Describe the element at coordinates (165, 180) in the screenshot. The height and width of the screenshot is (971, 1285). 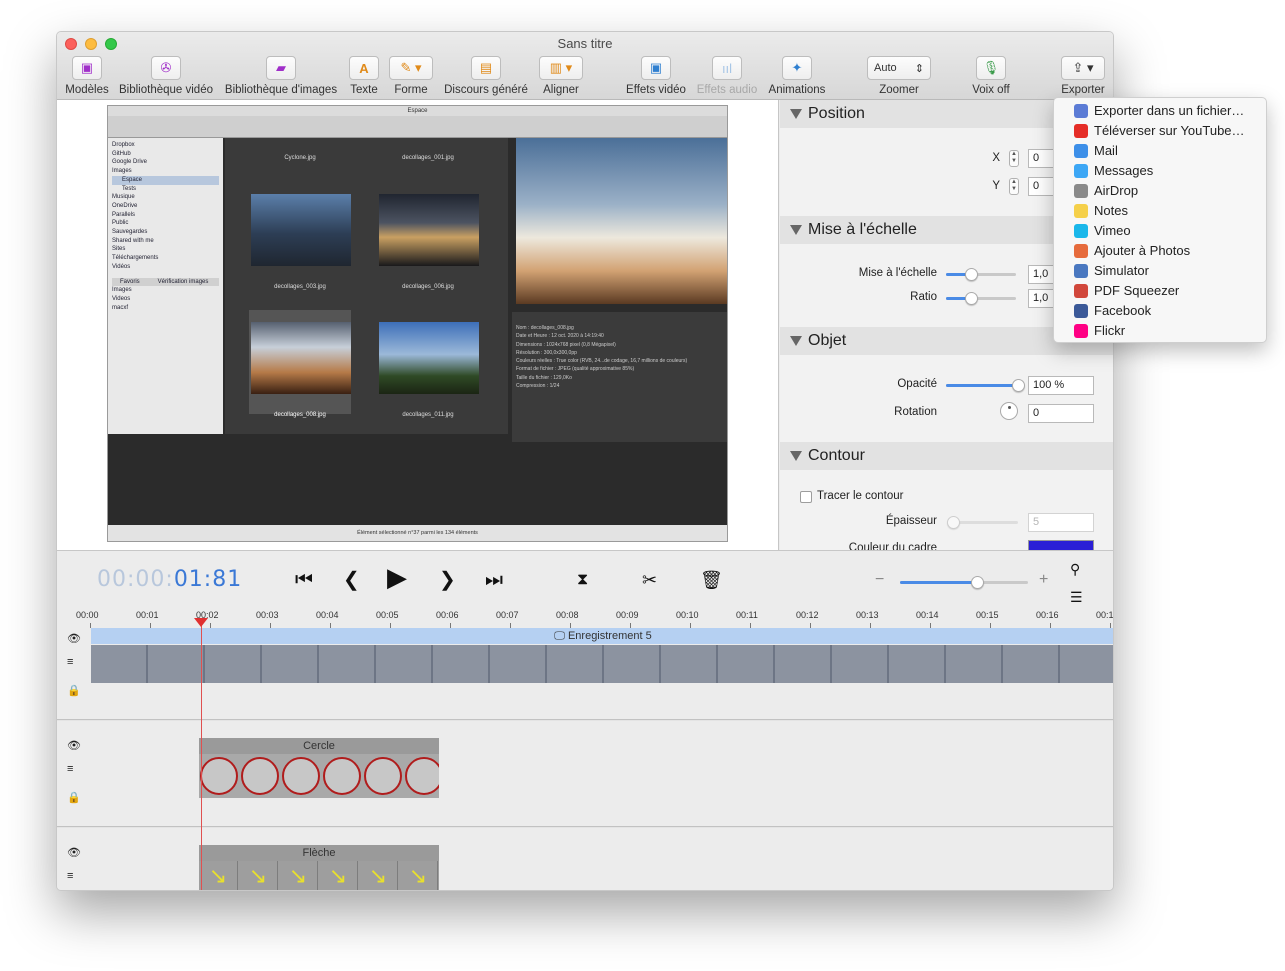
I see `sidebar-item-selected: Espace` at that location.